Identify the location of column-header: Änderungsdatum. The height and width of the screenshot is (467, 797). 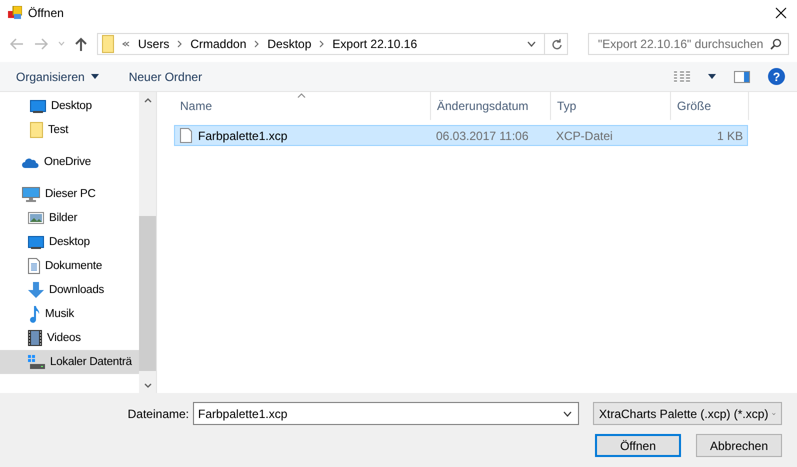
(491, 106).